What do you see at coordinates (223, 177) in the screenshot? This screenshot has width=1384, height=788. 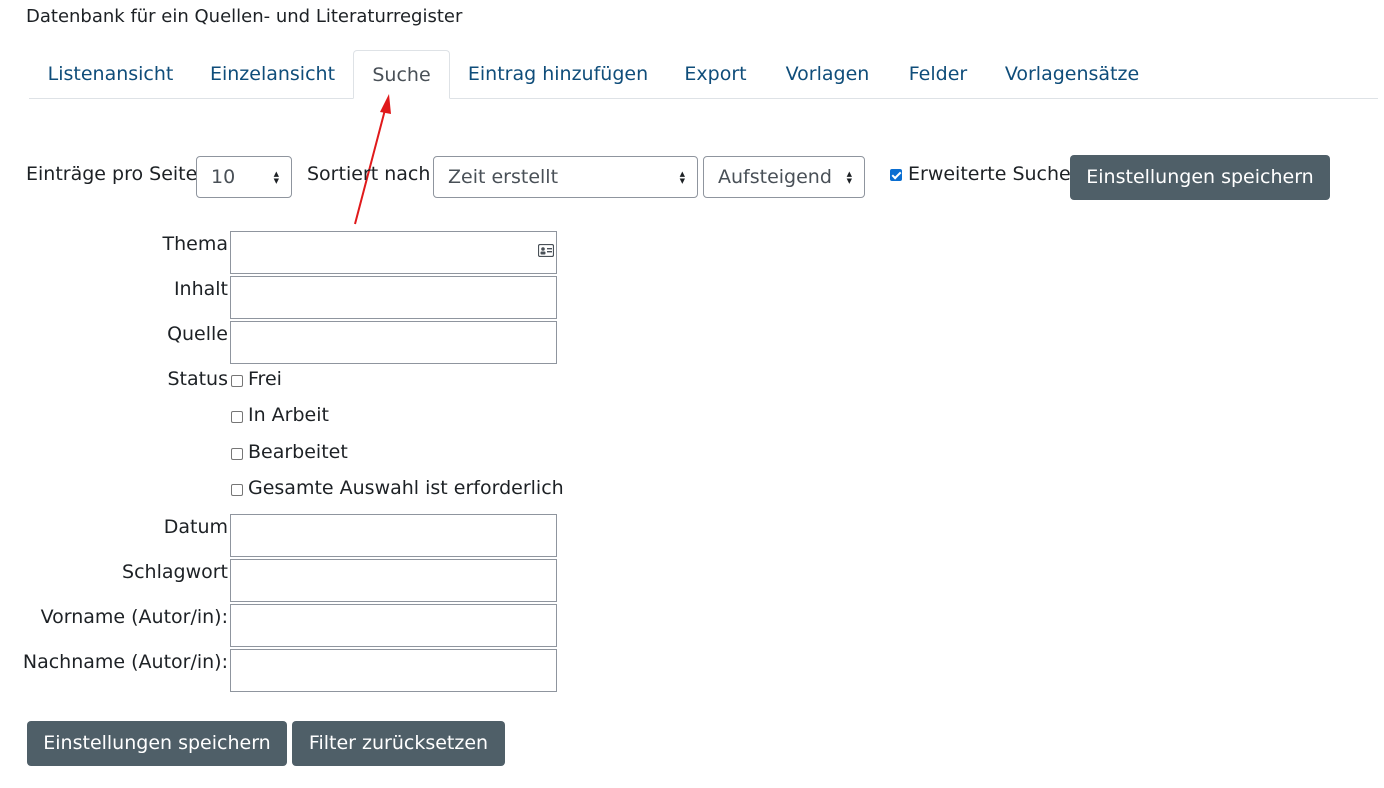 I see `per-page-value: 10` at bounding box center [223, 177].